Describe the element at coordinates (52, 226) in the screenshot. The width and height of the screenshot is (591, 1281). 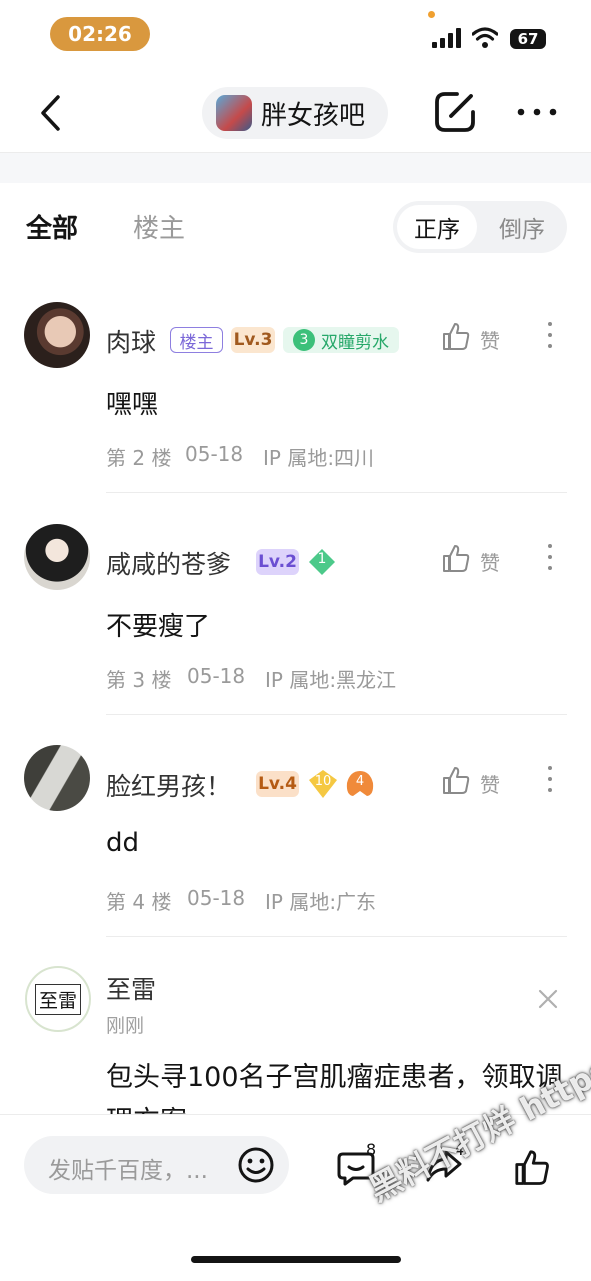
I see `tab-all: 全部` at that location.